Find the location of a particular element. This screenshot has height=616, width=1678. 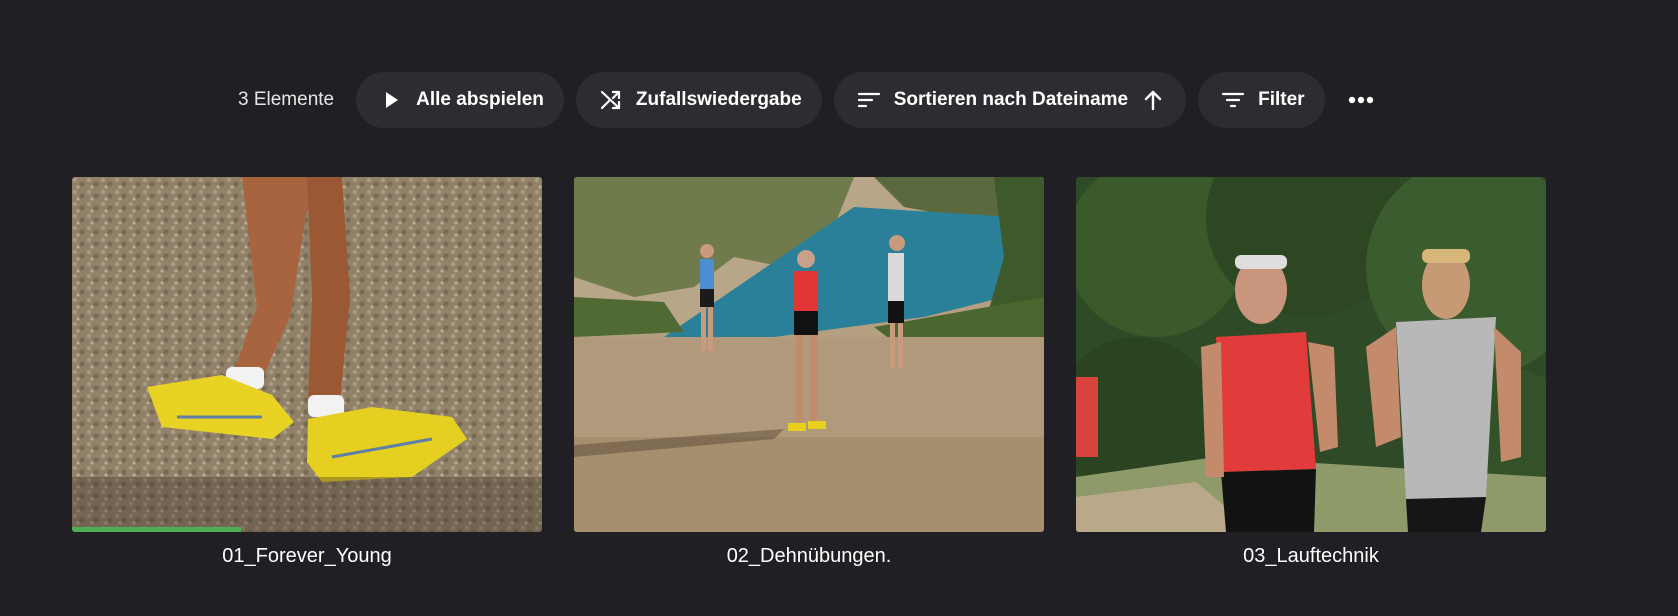

sort-label: Sortieren nach Dateiname is located at coordinates (1011, 99).